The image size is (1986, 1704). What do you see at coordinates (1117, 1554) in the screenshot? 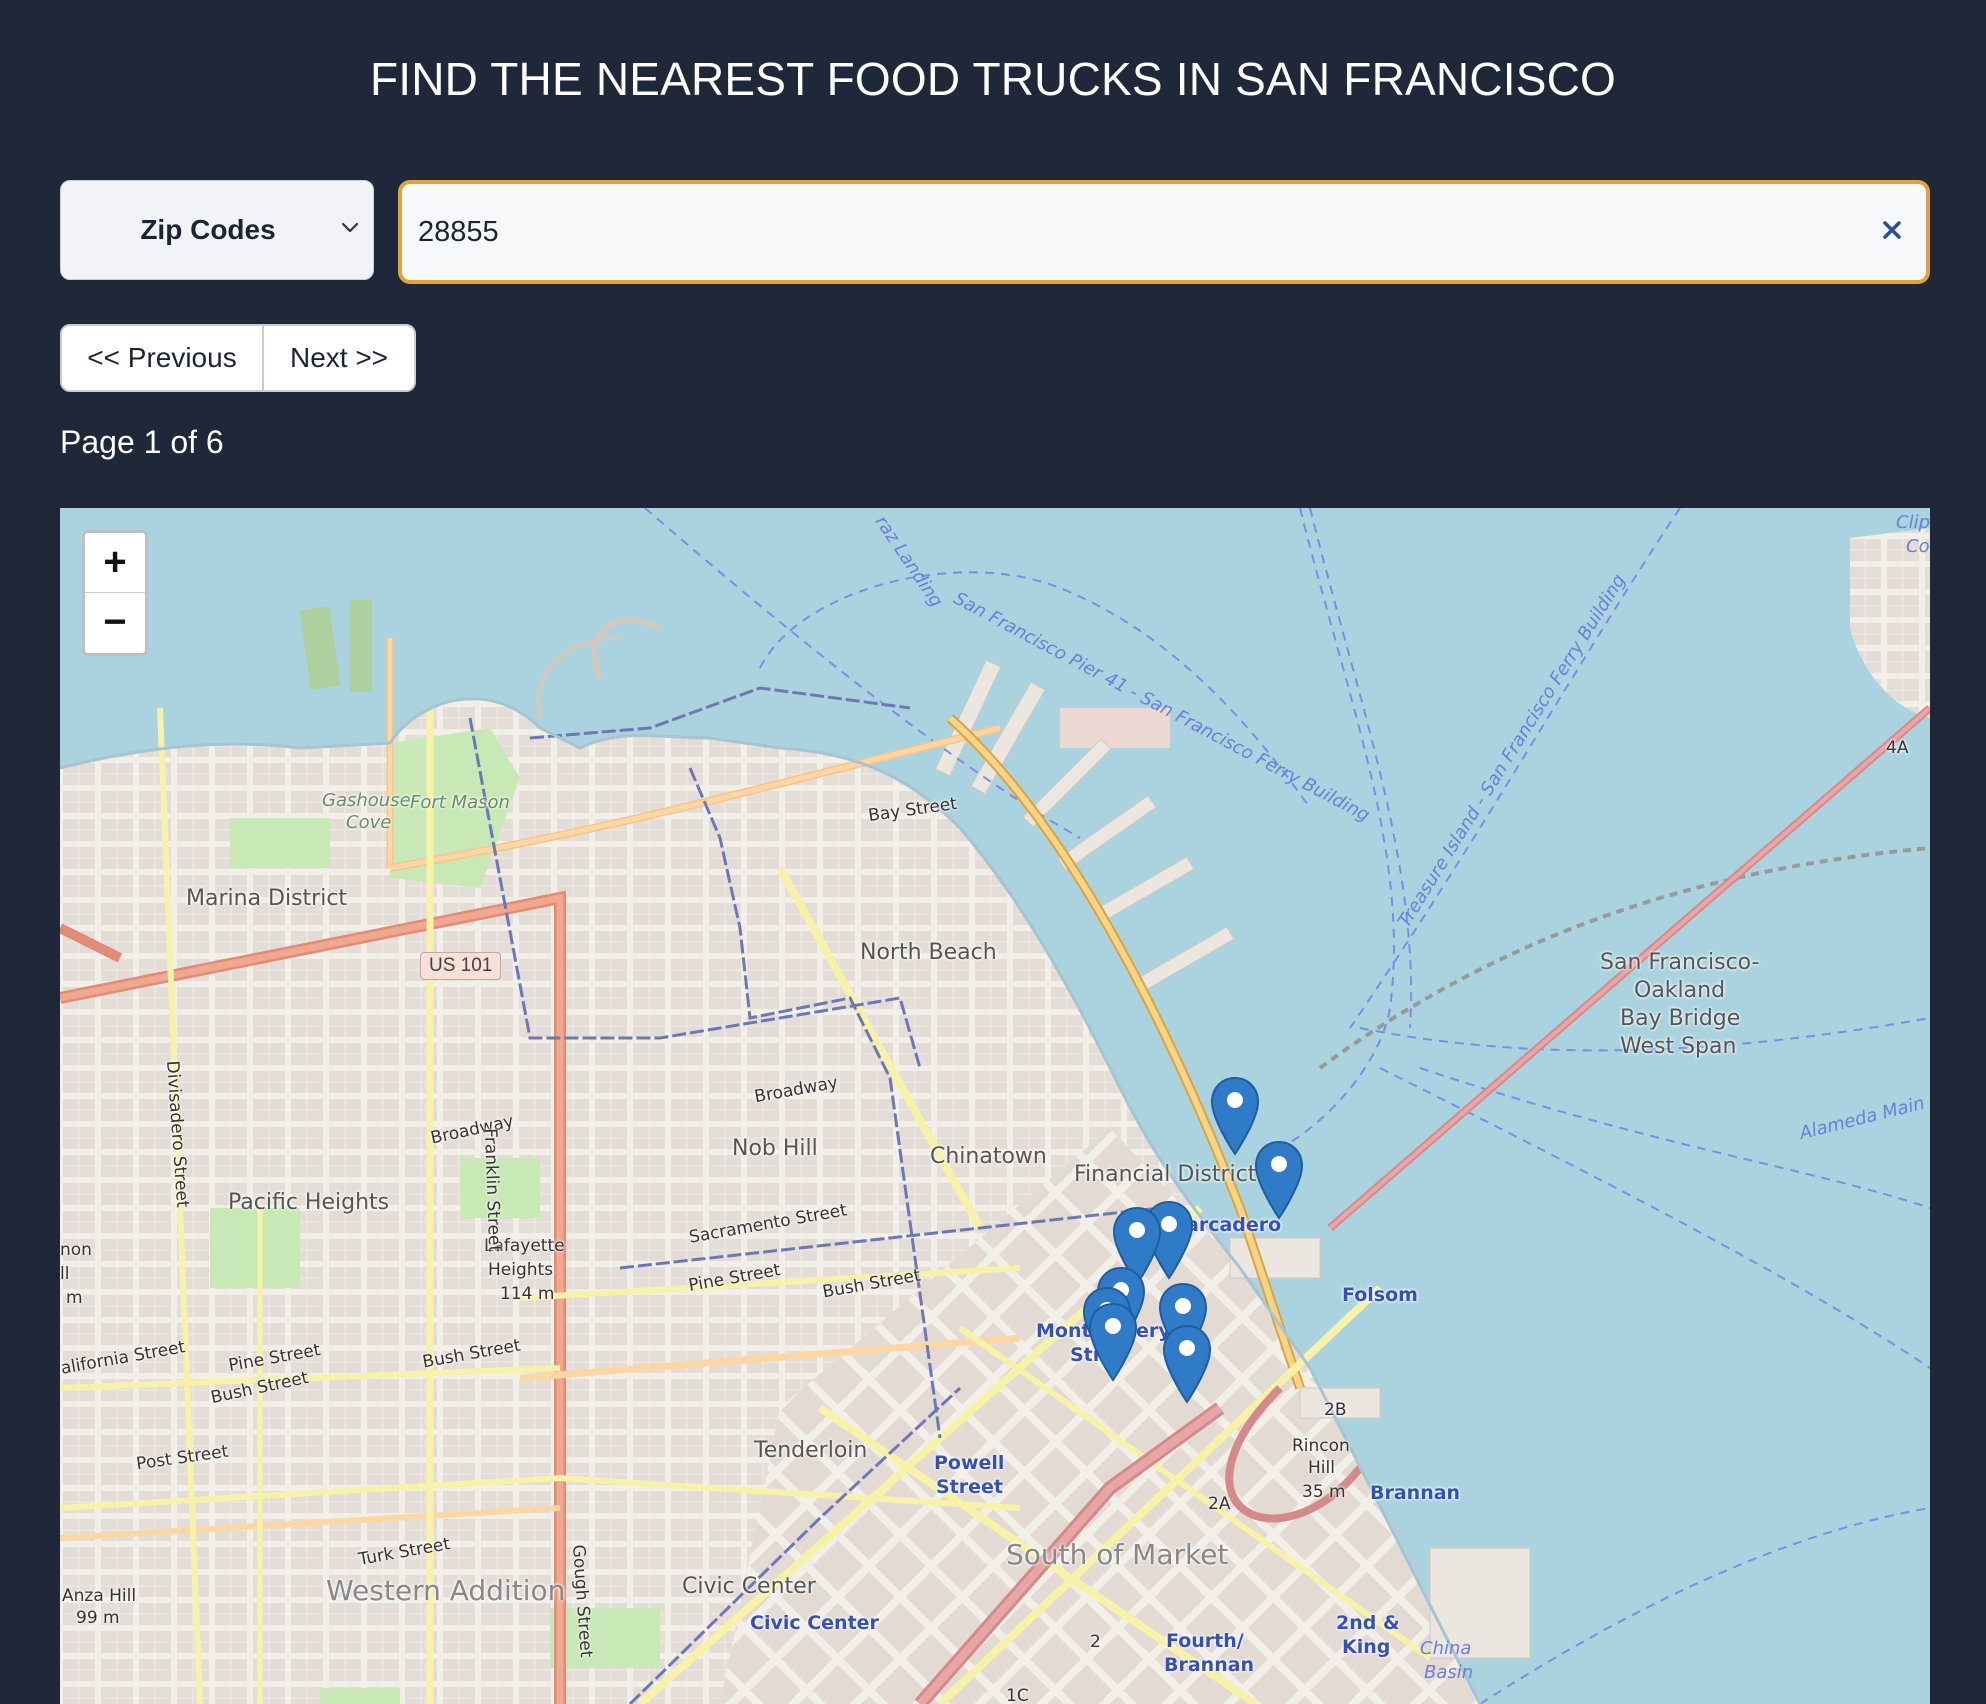
I see `map-label-south-of-market: South of Market` at bounding box center [1117, 1554].